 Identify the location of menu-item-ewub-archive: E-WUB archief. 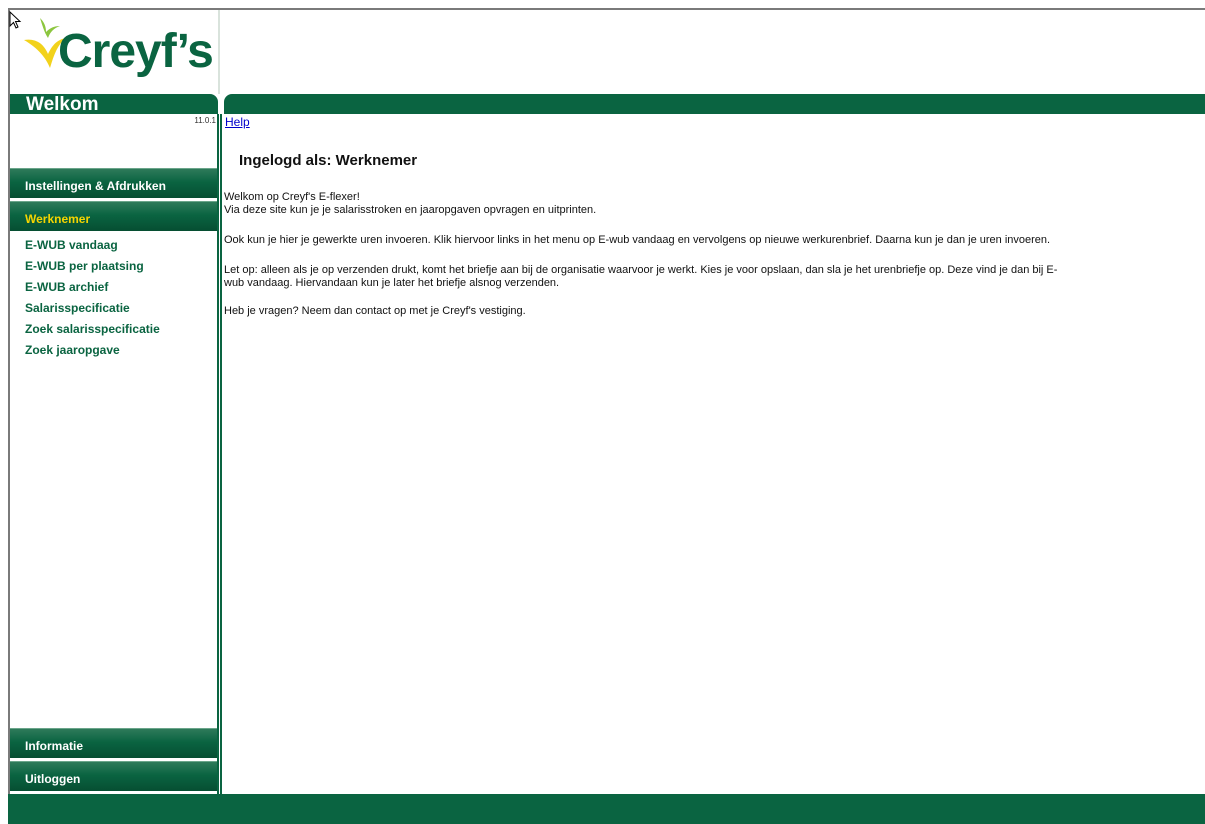
(66, 287).